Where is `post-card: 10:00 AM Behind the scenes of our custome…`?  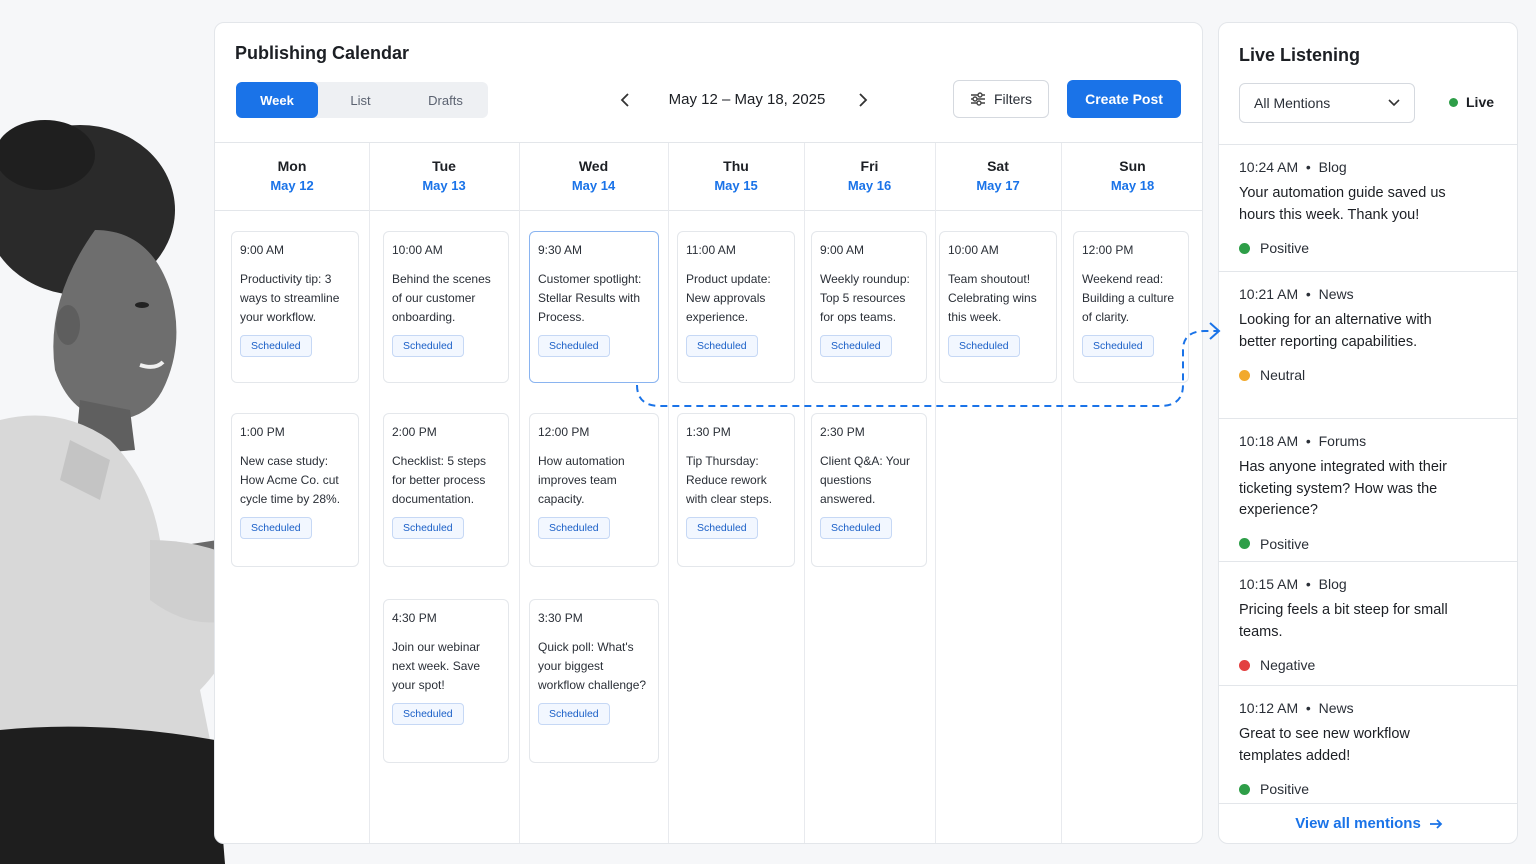
post-card: 10:00 AM Behind the scenes of our custome… is located at coordinates (446, 307).